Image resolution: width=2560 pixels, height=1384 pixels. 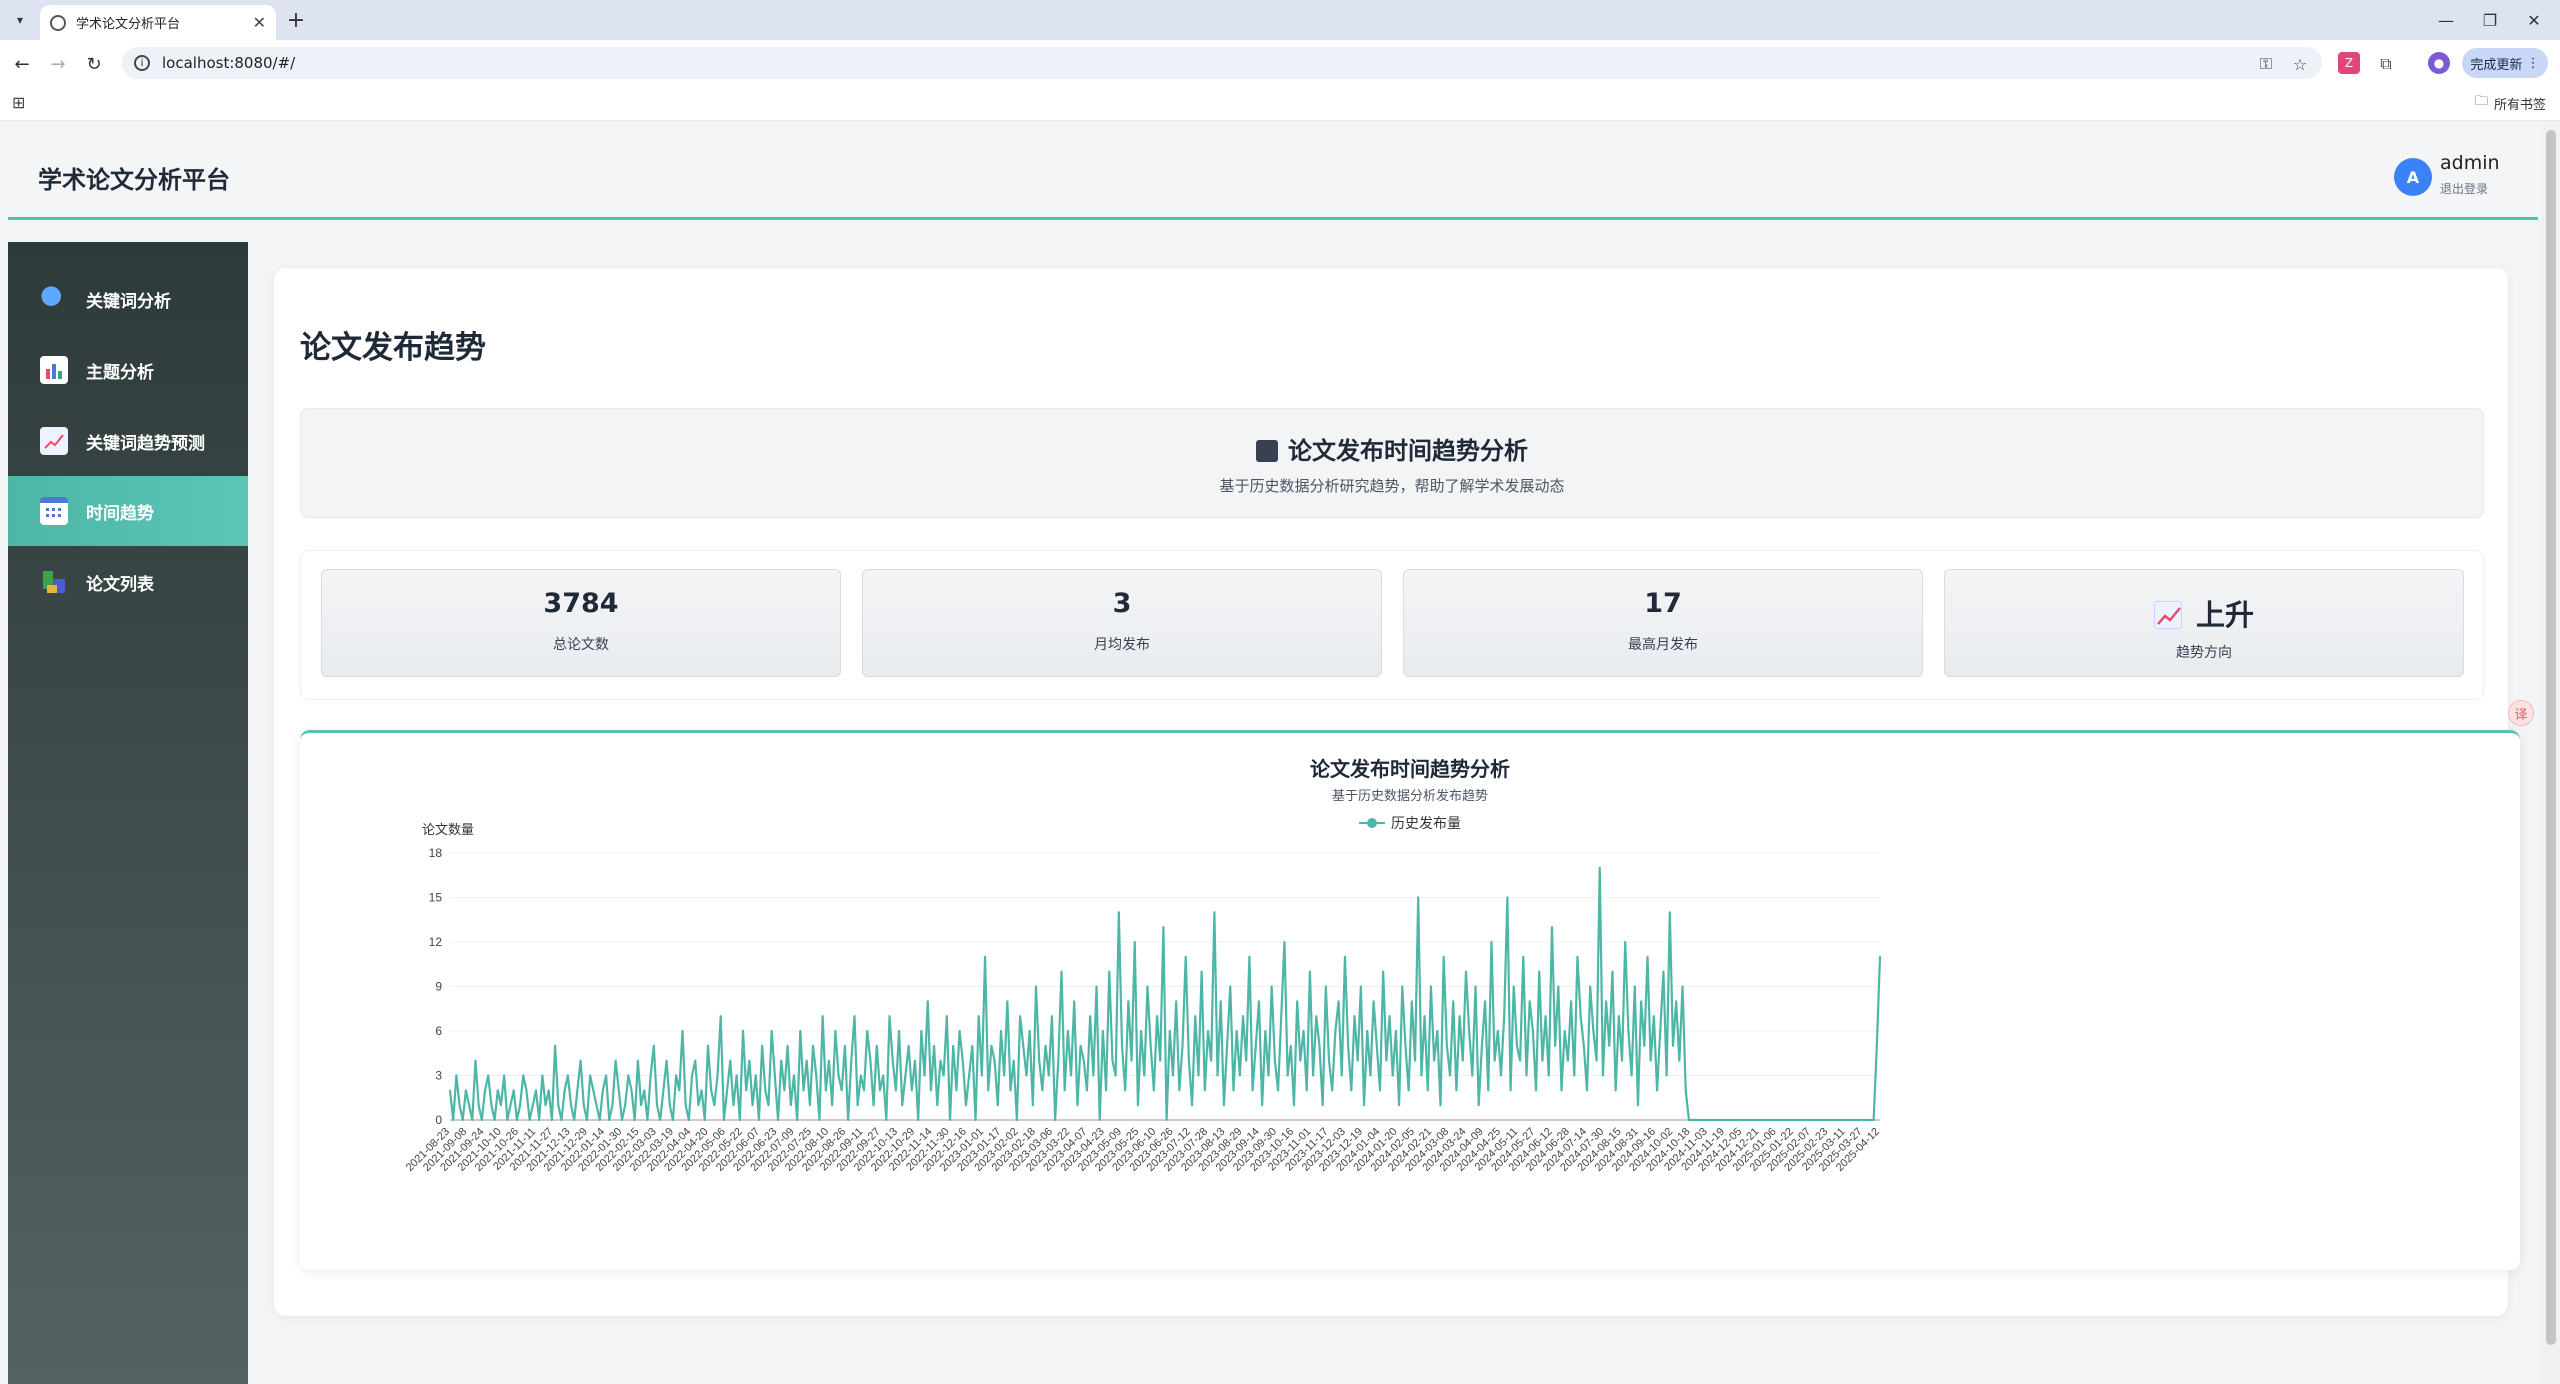 I want to click on scrollbar-thumb, so click(x=2551, y=737).